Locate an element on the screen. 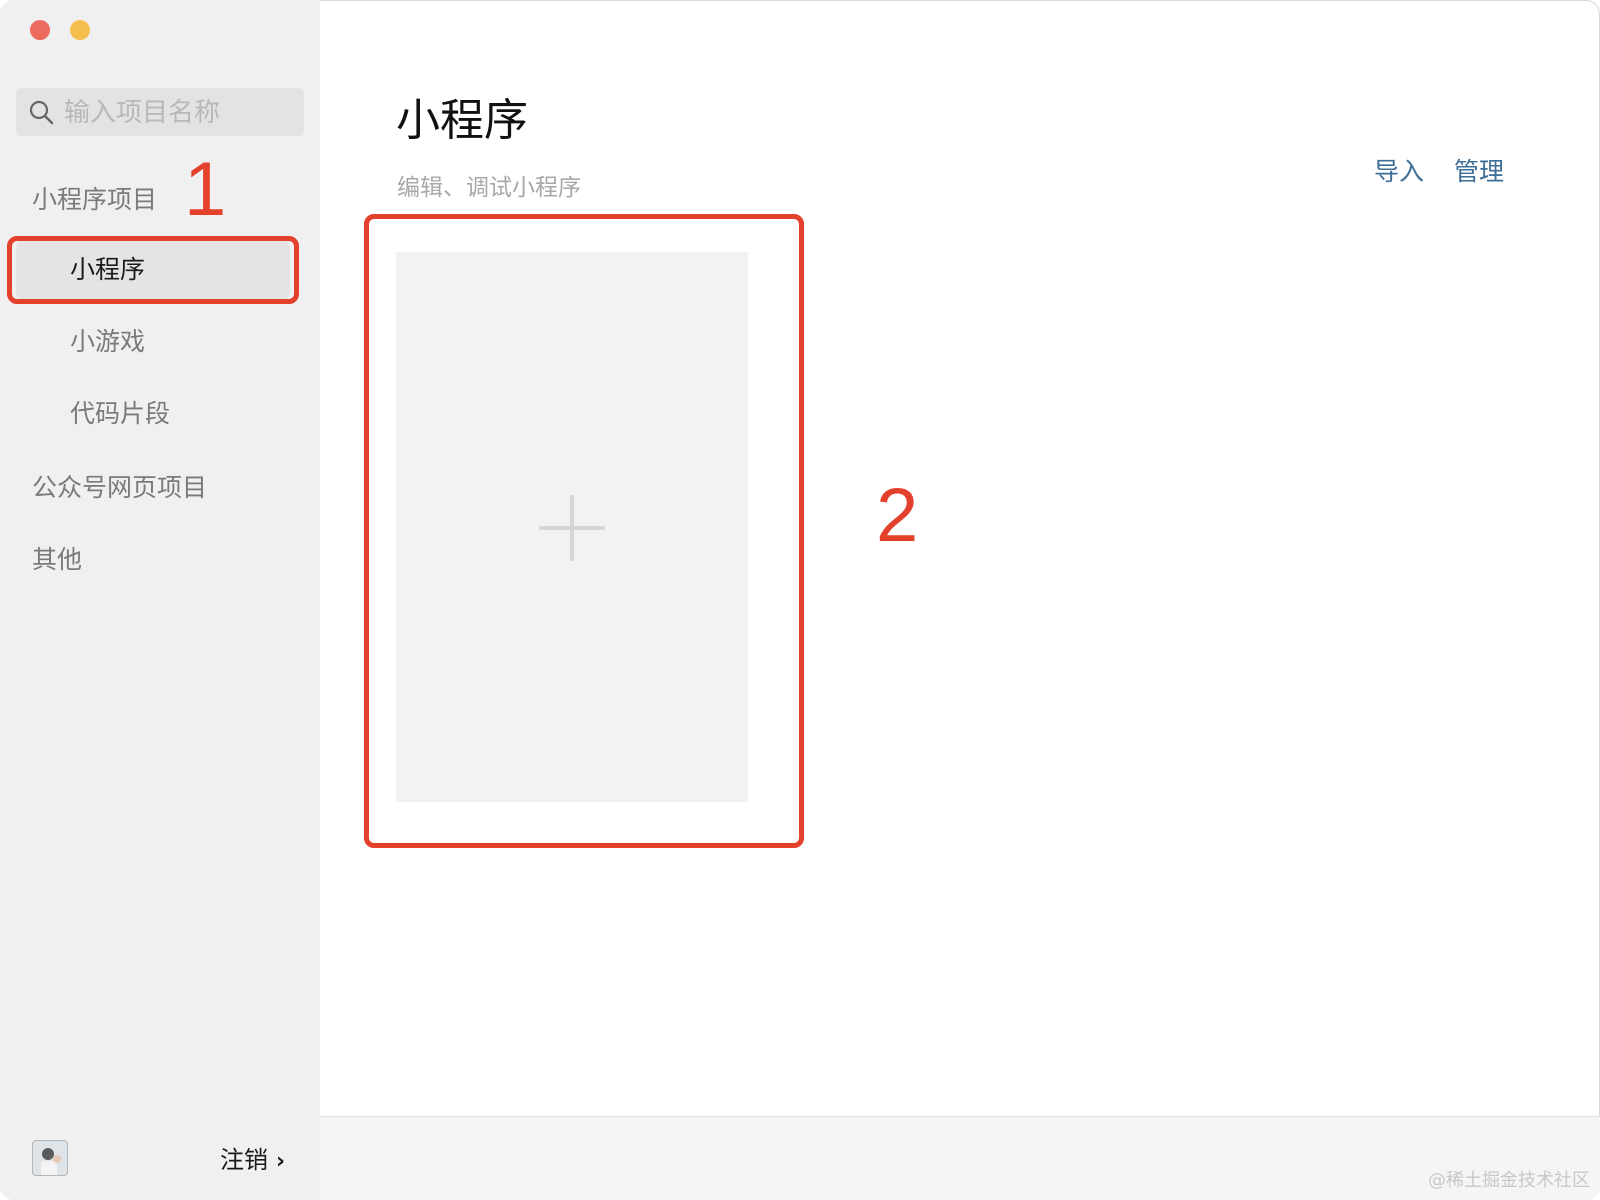 This screenshot has height=1200, width=1600. sidebar-section-other: 其他 is located at coordinates (57, 558).